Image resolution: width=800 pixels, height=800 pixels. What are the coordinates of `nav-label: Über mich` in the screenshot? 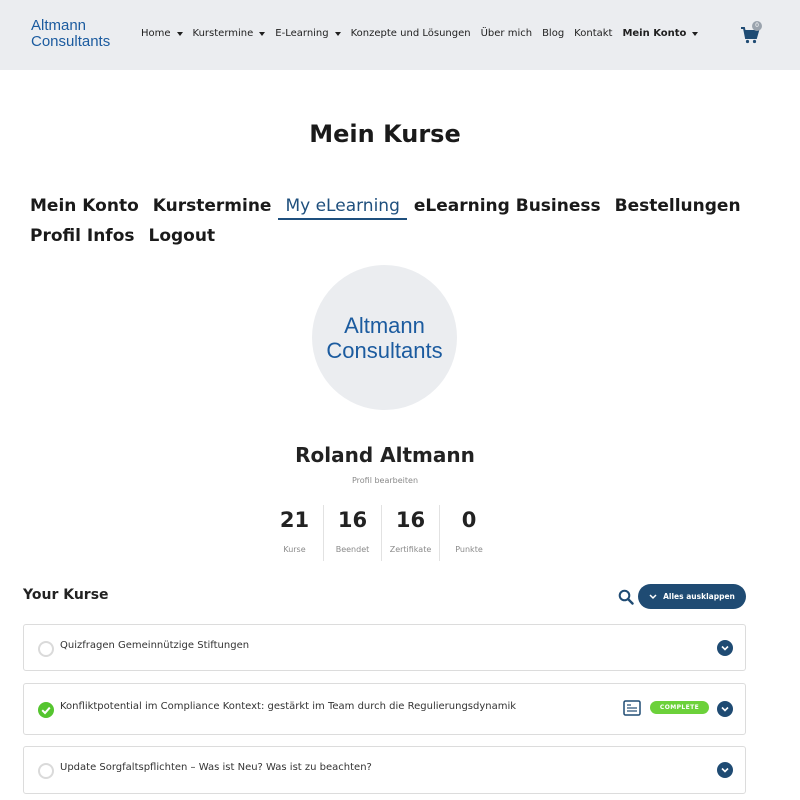 It's located at (506, 33).